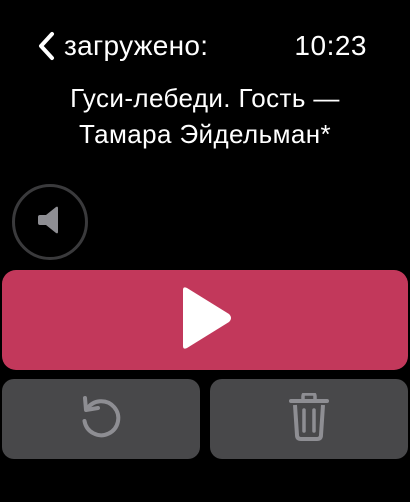  I want to click on episode-title-line-1: Гуси-лебеди. Гость —, so click(205, 98).